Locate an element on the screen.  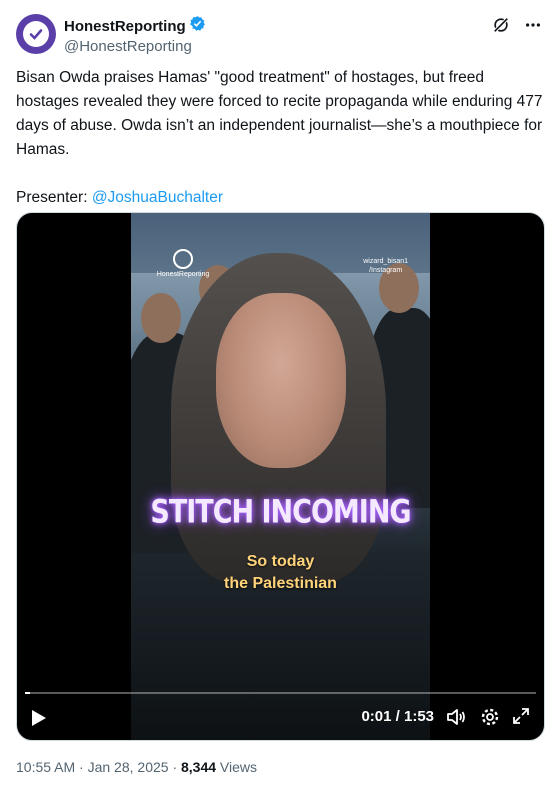
presenter-mention-link: @JoshuaBuchalter is located at coordinates (157, 197).